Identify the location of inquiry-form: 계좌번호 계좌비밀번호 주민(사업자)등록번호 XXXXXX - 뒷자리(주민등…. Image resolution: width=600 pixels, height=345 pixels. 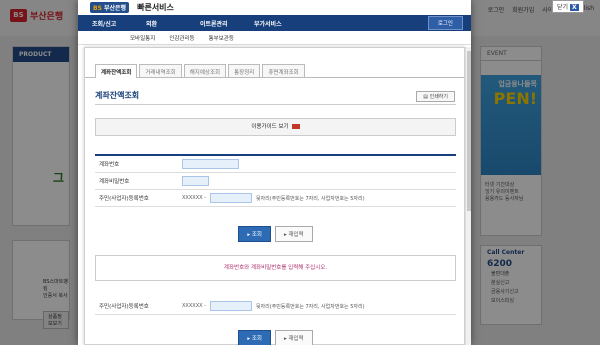
(275, 180).